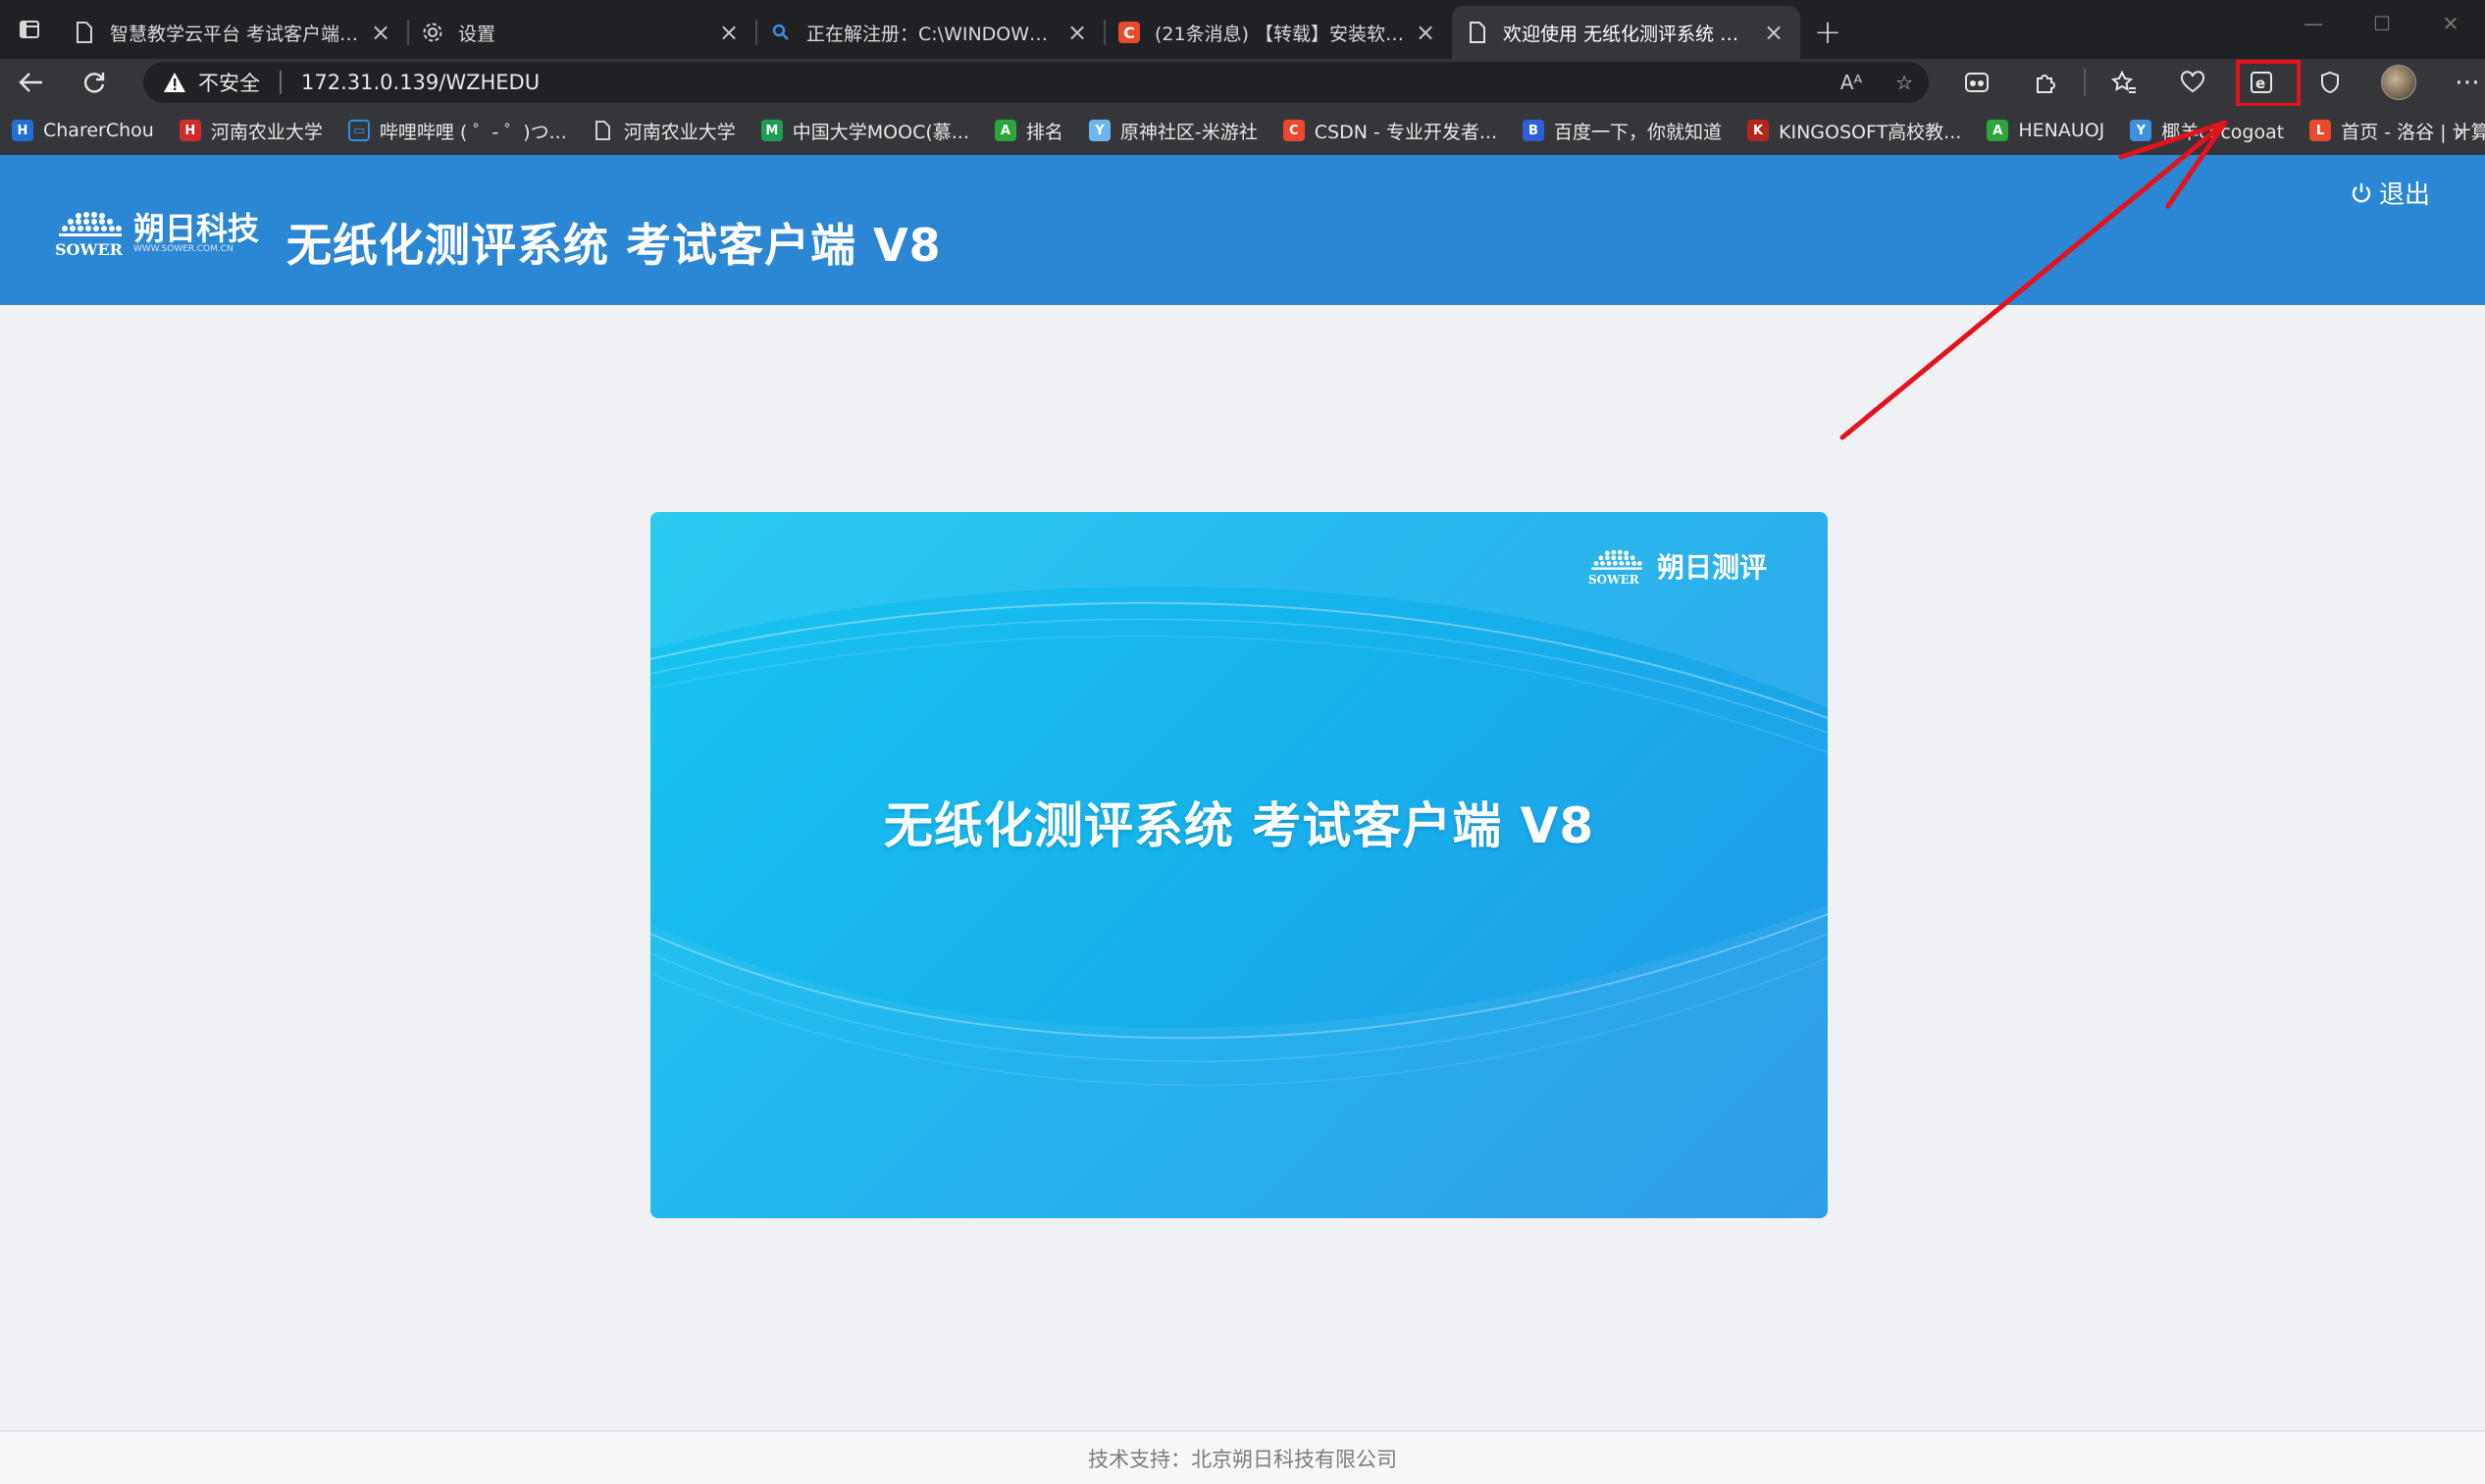  What do you see at coordinates (581, 32) in the screenshot?
I see `tab-settings: 设置 ×` at bounding box center [581, 32].